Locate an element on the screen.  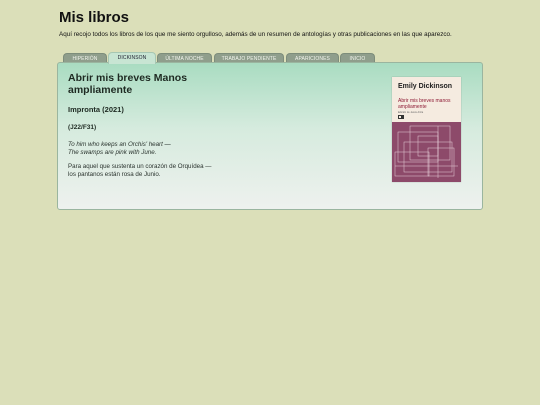
publisher-logo-icon is located at coordinates (401, 117).